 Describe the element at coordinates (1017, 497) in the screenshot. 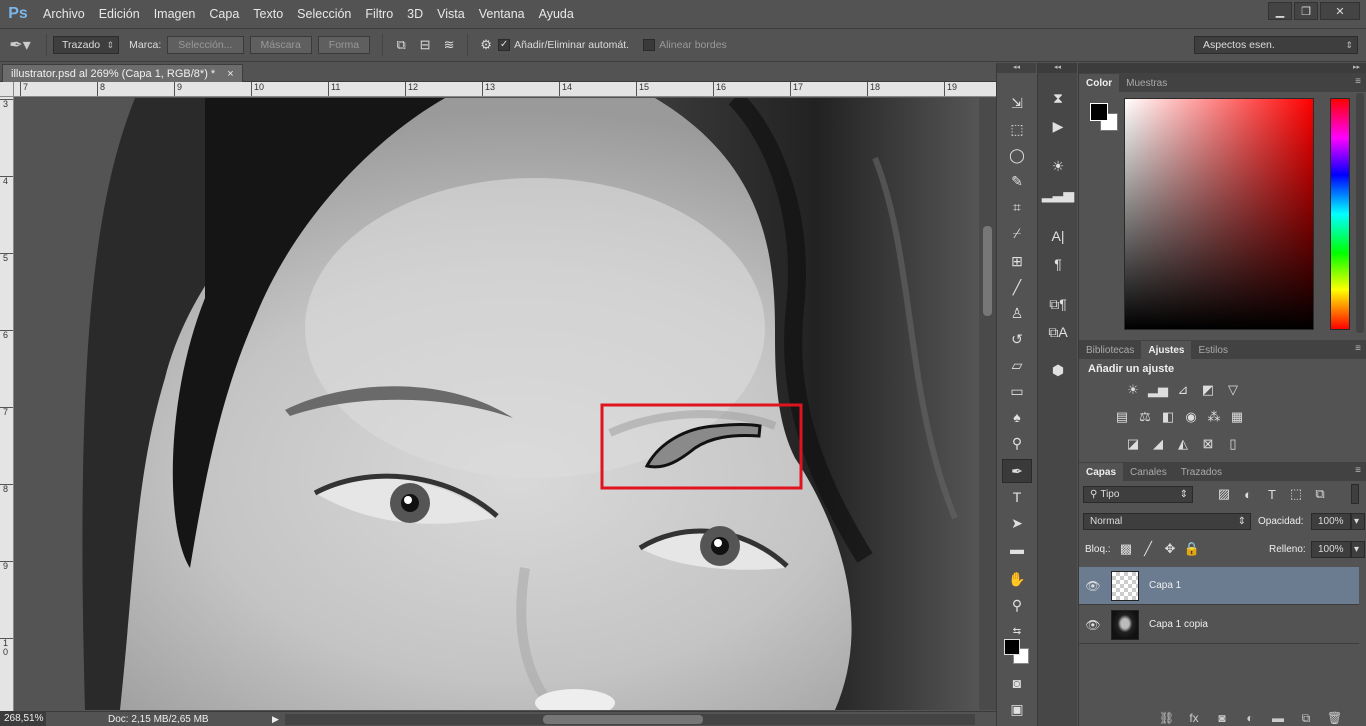

I see `type-tool-icon: T` at that location.